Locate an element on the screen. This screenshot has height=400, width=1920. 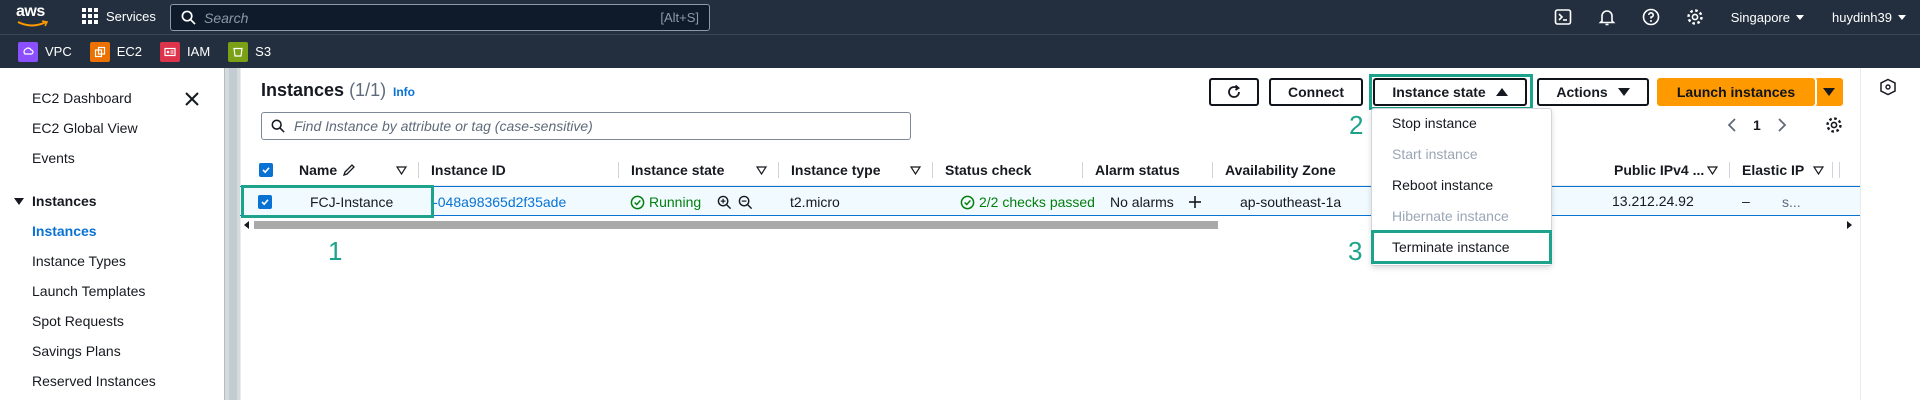
account-menu: huydinh39 is located at coordinates (1869, 17).